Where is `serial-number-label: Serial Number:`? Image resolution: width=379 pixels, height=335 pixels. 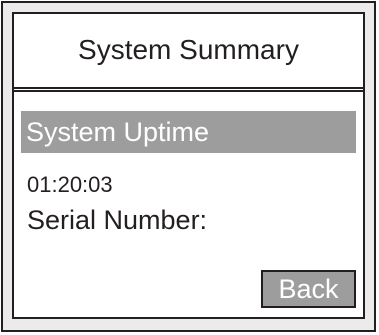
serial-number-label: Serial Number: is located at coordinates (117, 220).